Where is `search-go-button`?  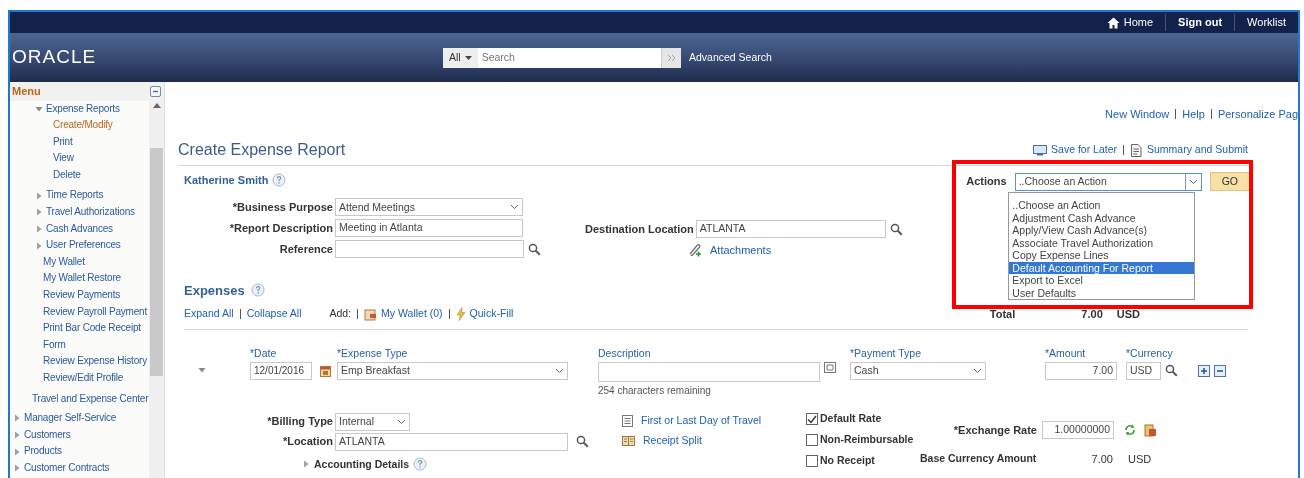
search-go-button is located at coordinates (671, 57).